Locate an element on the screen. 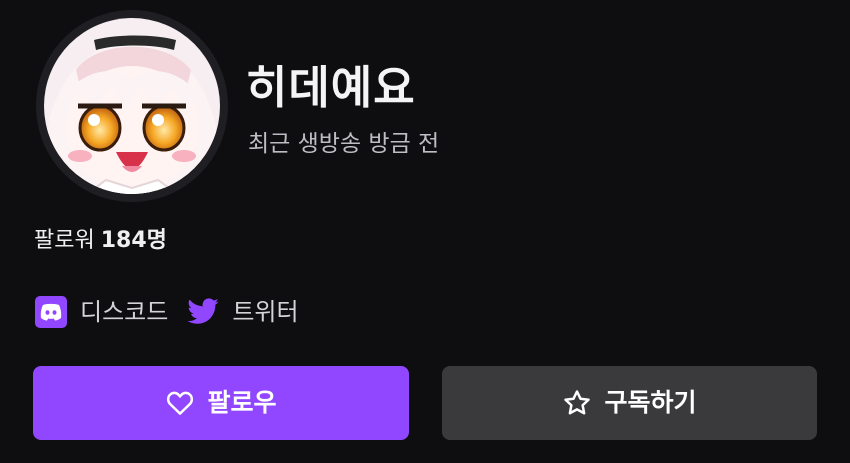 The height and width of the screenshot is (463, 850). subscribe-button: 구독하기 is located at coordinates (629, 403).